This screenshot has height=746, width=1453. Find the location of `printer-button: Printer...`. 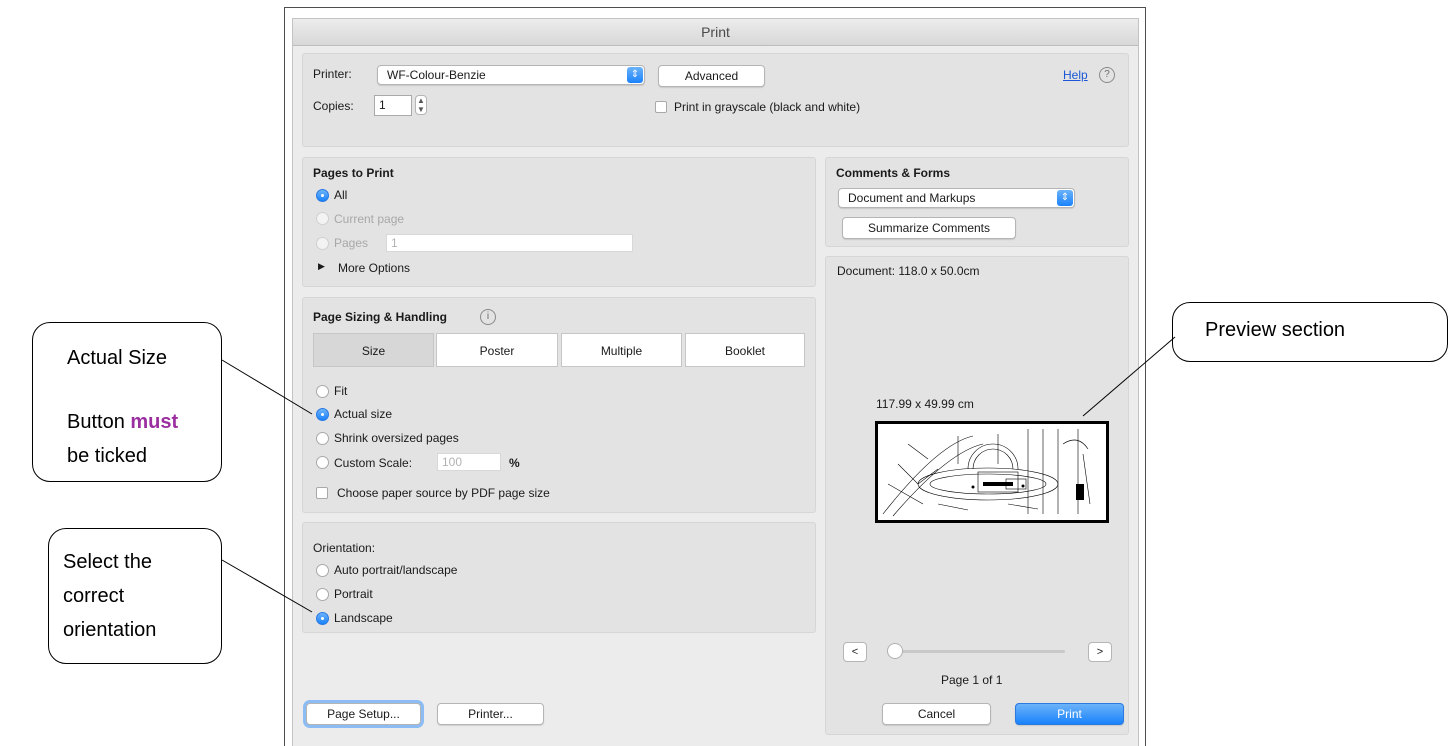

printer-button: Printer... is located at coordinates (490, 714).